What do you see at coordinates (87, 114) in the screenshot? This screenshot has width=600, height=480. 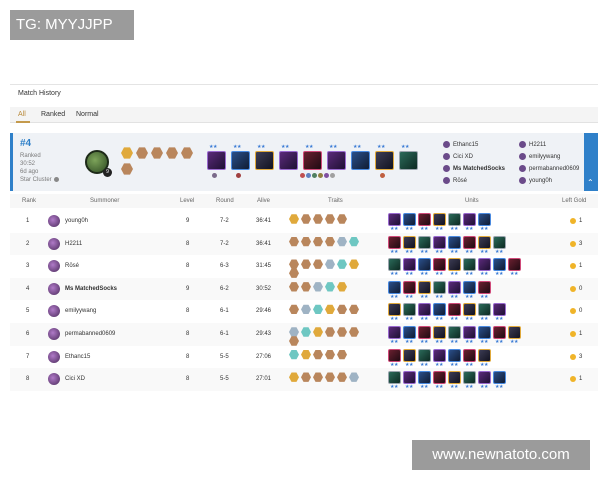 I see `tab-normal: Normal` at bounding box center [87, 114].